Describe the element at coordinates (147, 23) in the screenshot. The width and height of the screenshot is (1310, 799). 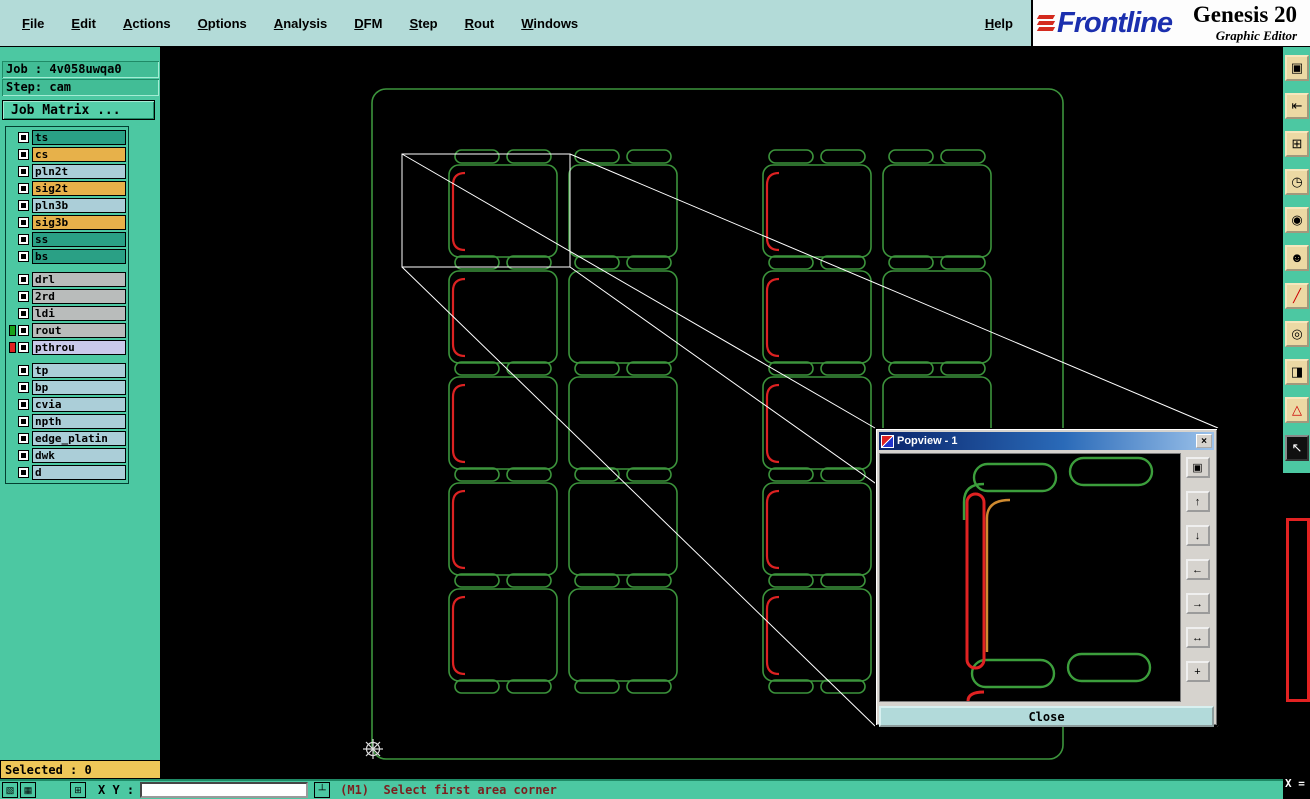
I see `menu-actions: Actions` at that location.